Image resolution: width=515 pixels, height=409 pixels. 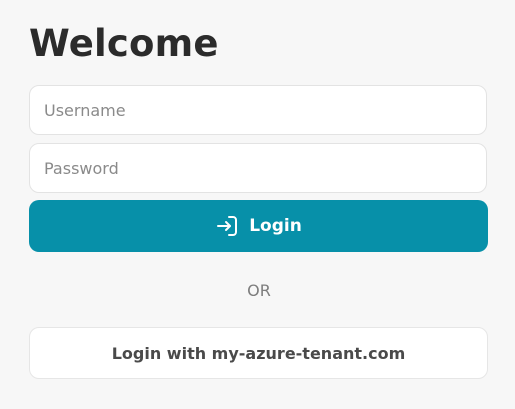 What do you see at coordinates (258, 110) in the screenshot?
I see `username-input` at bounding box center [258, 110].